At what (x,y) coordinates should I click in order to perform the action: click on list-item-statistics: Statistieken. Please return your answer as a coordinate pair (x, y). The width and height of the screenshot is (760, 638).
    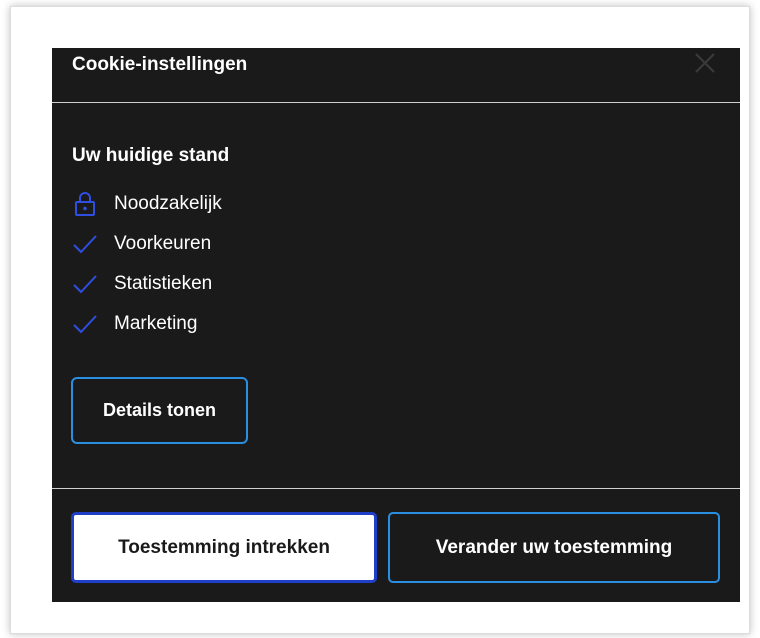
    Looking at the image, I should click on (147, 284).